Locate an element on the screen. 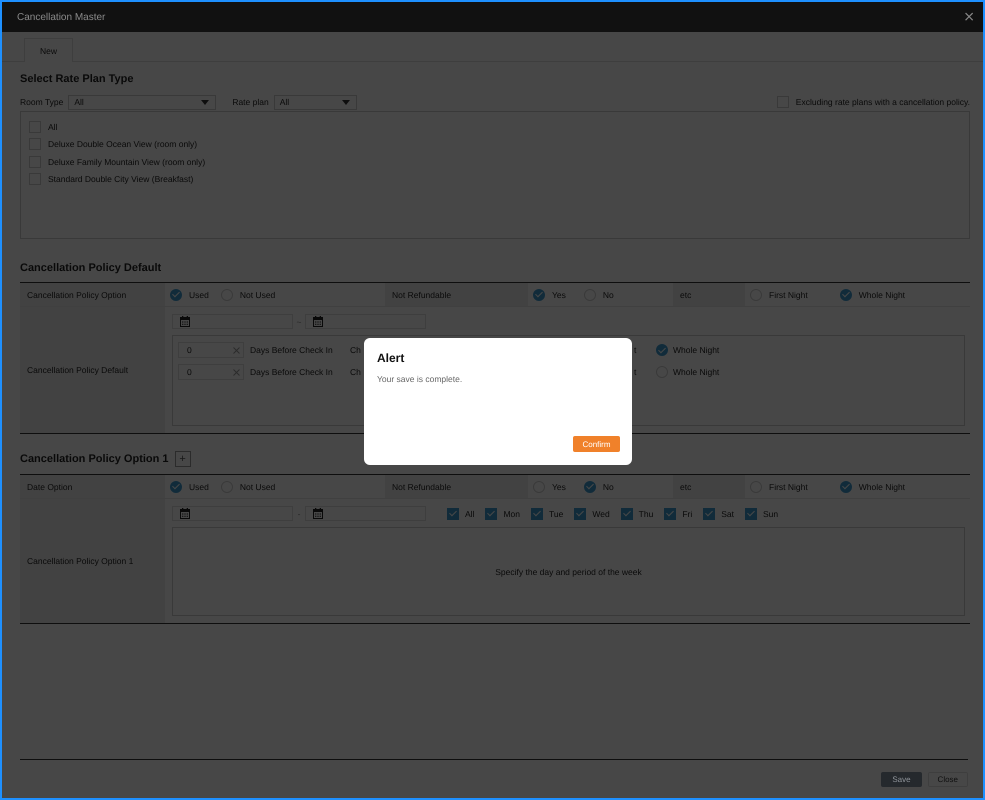  filter-label: Room Type is located at coordinates (42, 102).